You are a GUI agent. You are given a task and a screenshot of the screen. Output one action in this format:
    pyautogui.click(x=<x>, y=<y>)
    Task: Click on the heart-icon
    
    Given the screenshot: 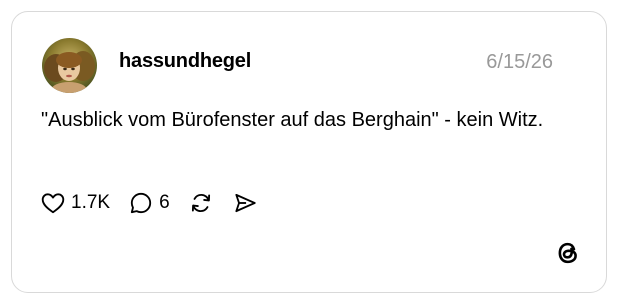 What is the action you would take?
    pyautogui.click(x=53, y=203)
    